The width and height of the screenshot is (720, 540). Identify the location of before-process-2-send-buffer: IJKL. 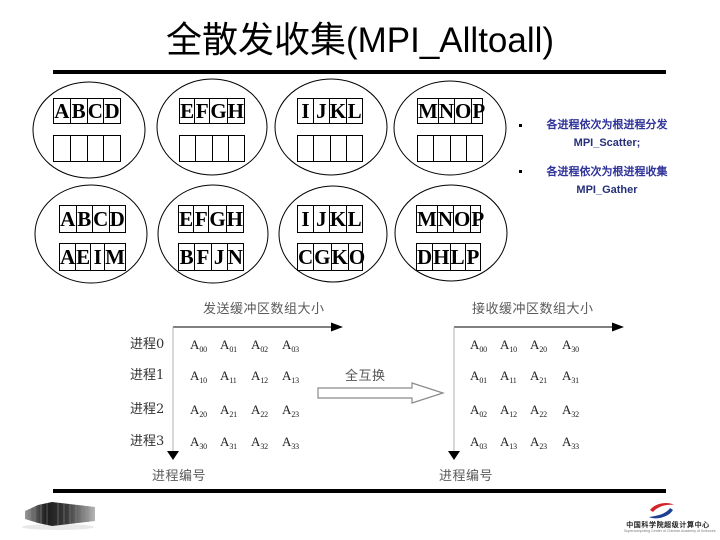
(330, 111).